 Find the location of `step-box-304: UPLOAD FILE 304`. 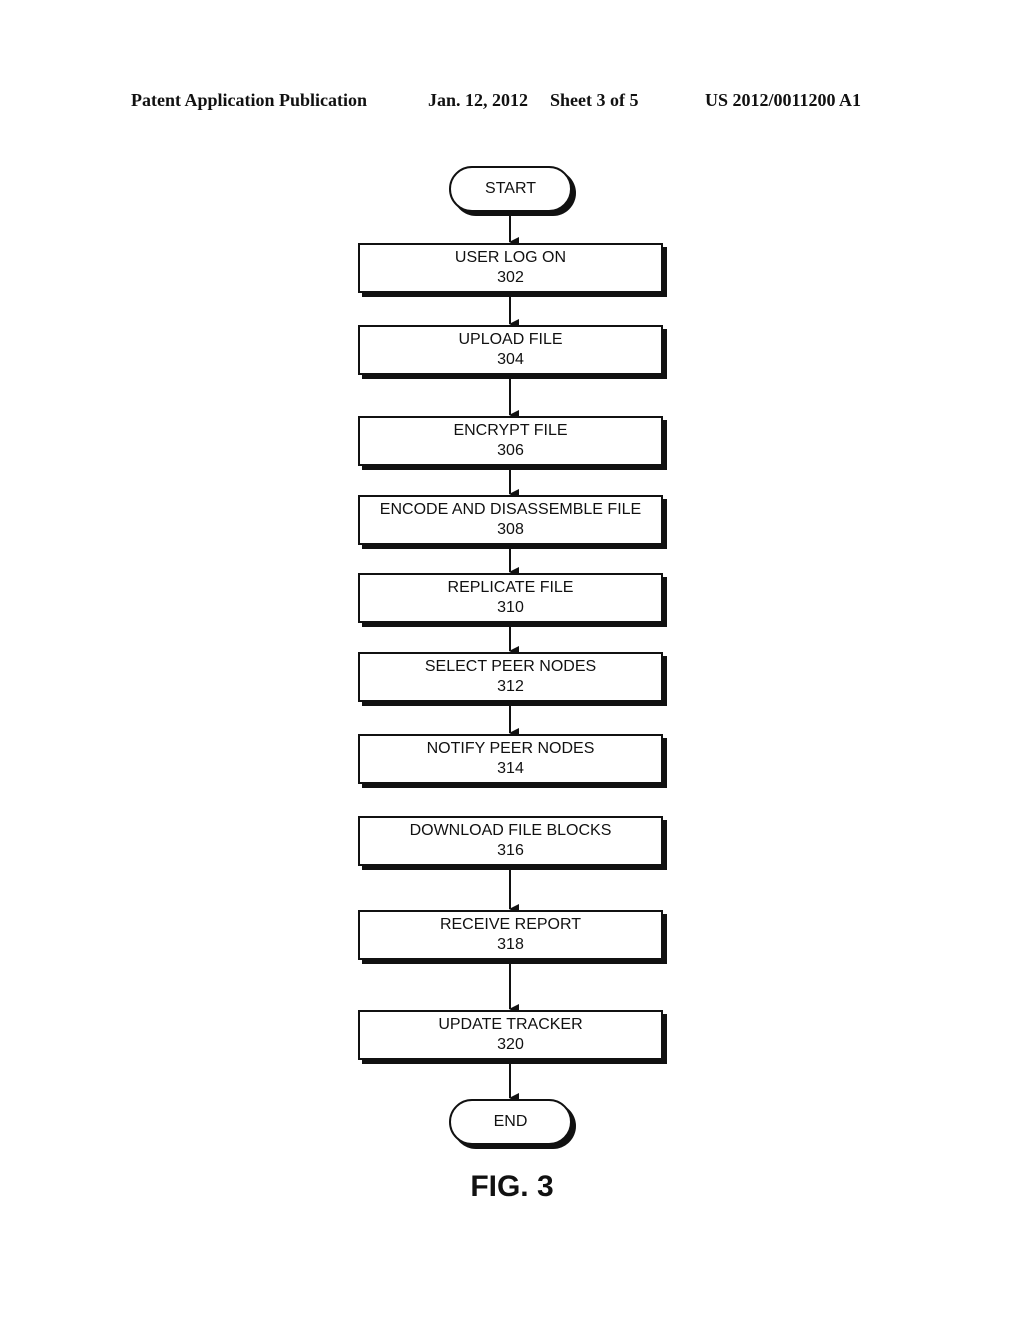

step-box-304: UPLOAD FILE 304 is located at coordinates (510, 350).